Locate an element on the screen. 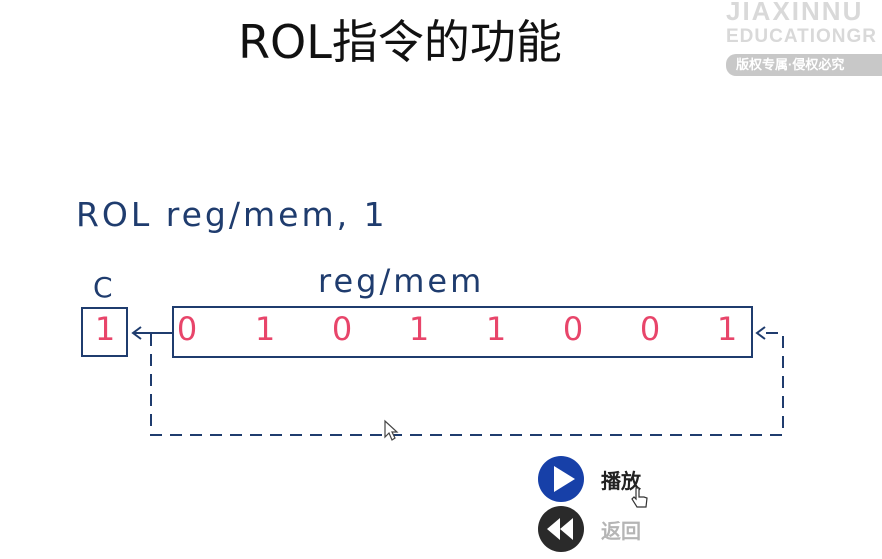  back-button: 返回 is located at coordinates (589, 529).